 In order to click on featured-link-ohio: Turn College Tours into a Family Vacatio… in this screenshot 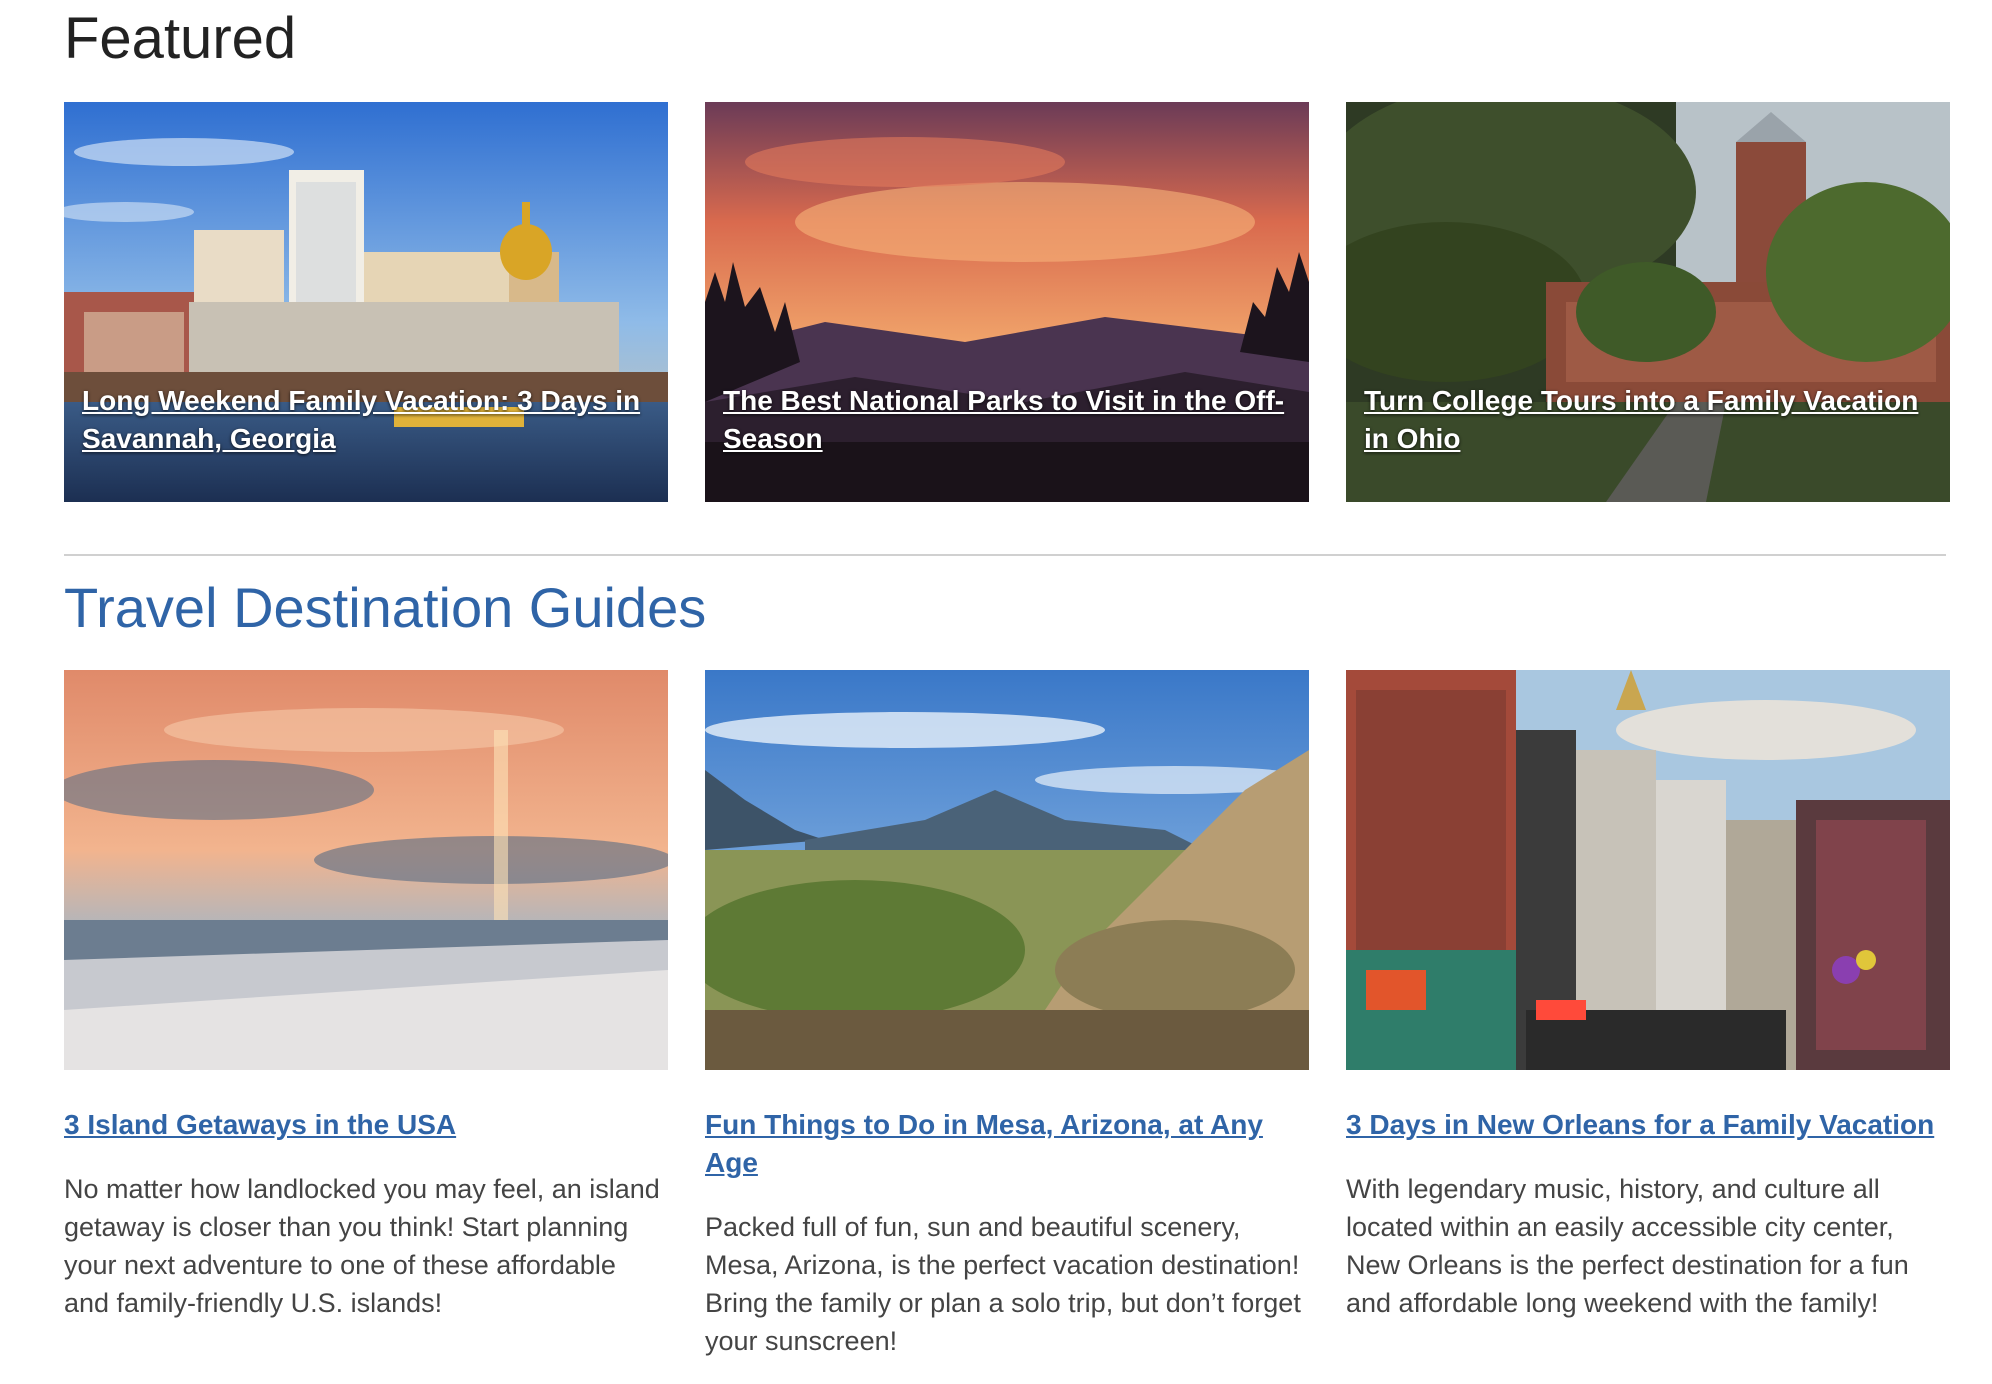, I will do `click(1648, 420)`.